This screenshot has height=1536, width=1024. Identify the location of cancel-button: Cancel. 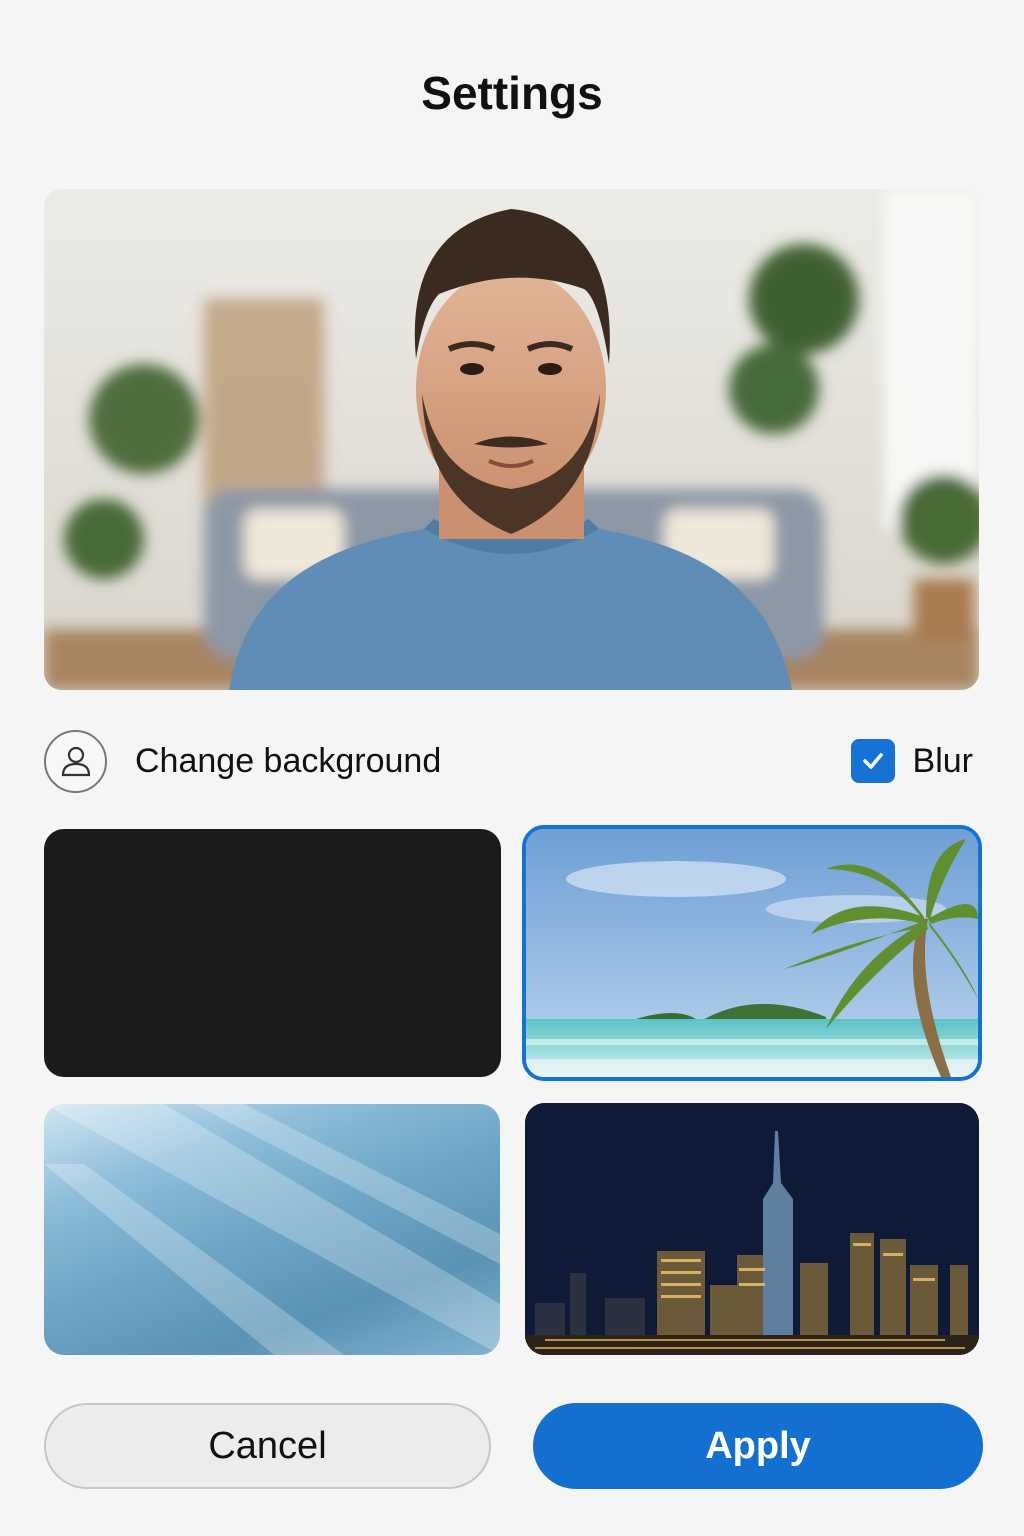
(267, 1446).